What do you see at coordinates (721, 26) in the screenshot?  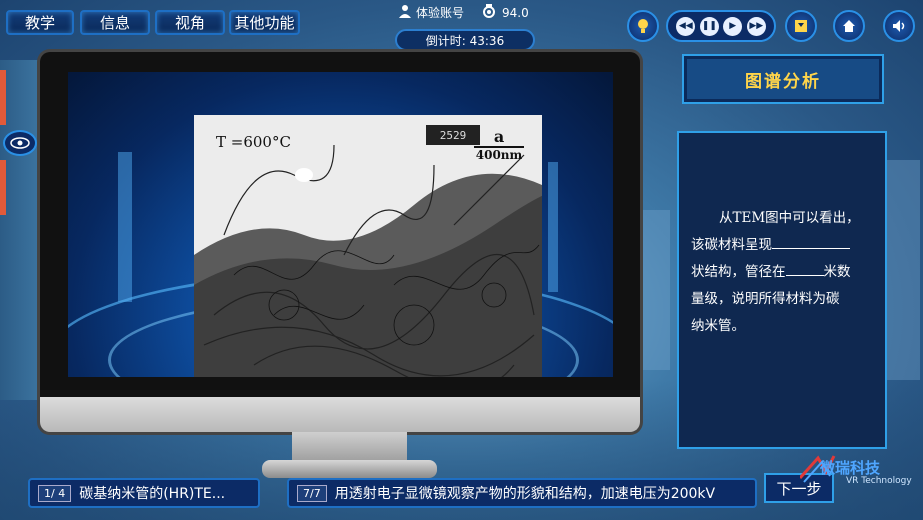 I see `media-controls: ◀◀ ❚❚ ▶ ▶▶` at bounding box center [721, 26].